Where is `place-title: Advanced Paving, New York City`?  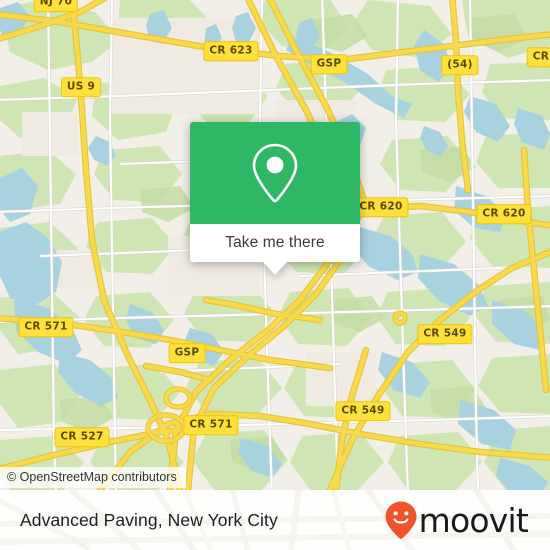
place-title: Advanced Paving, New York City is located at coordinates (149, 519).